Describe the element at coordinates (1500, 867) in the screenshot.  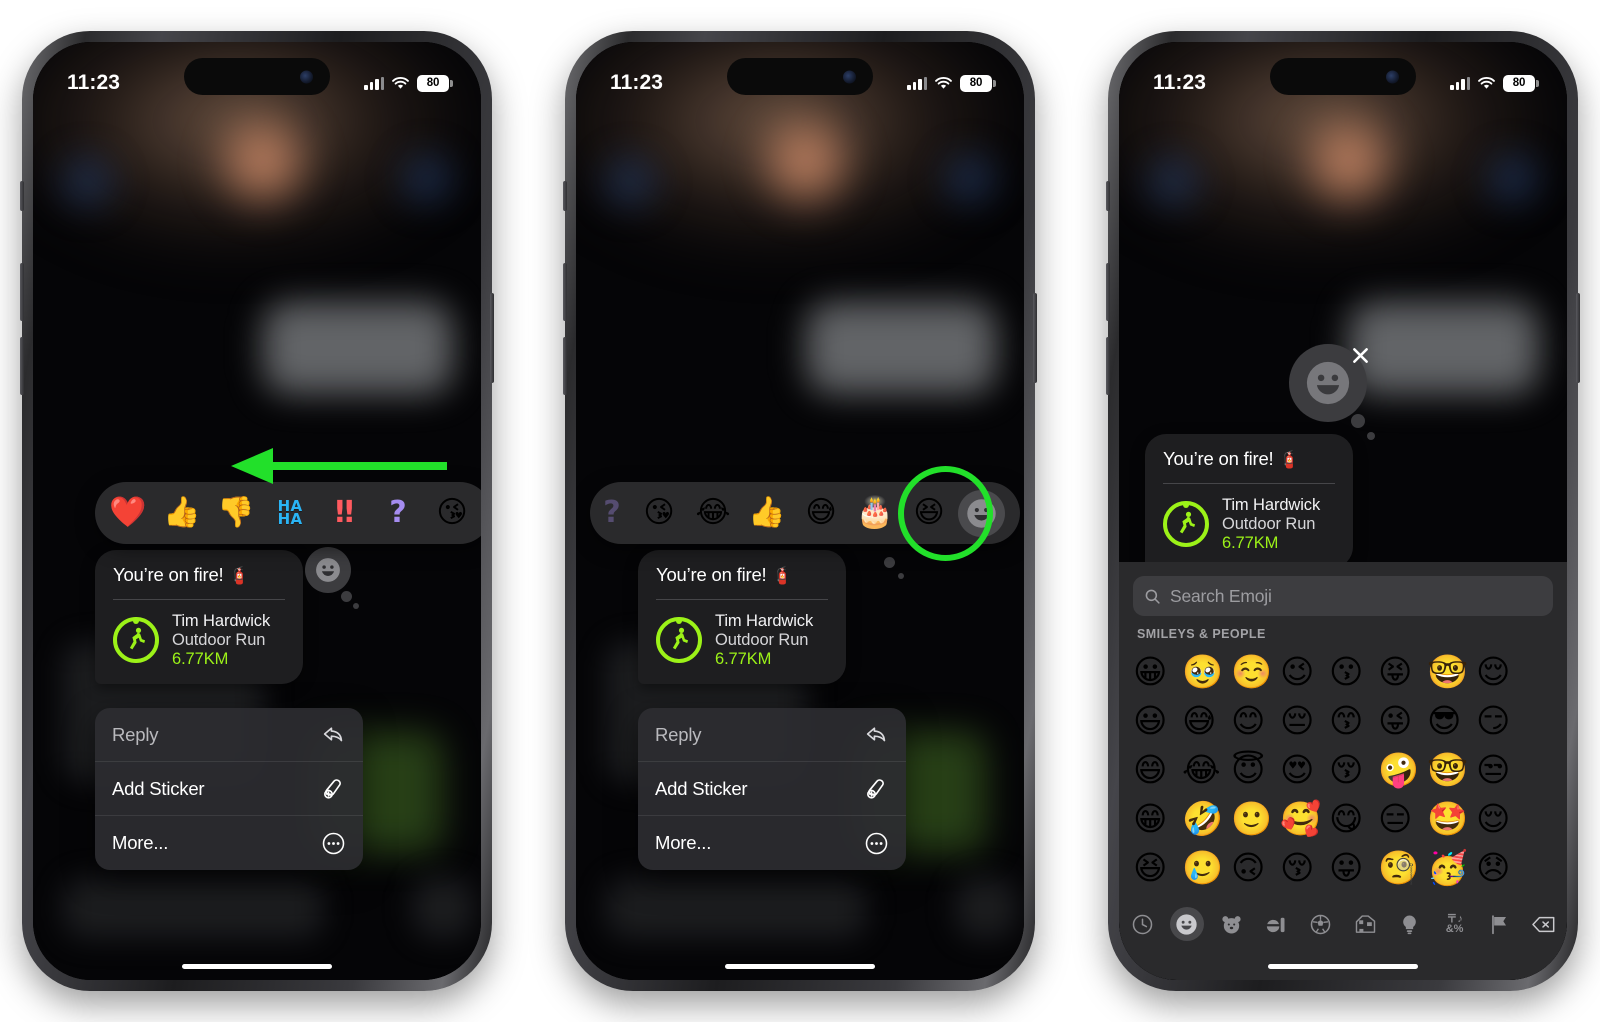
I see `emoji-cell: 😞` at that location.